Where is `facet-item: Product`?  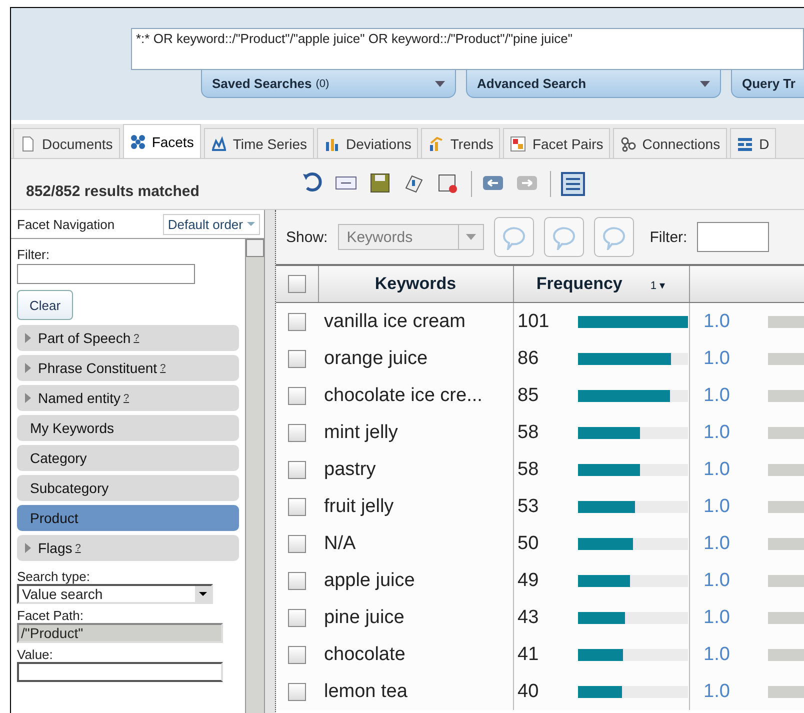
facet-item: Product is located at coordinates (128, 518).